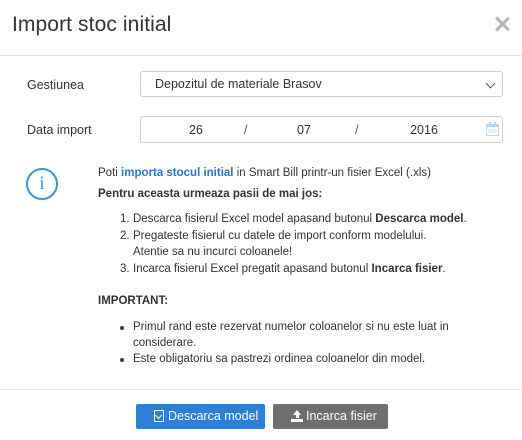 The image size is (522, 440). I want to click on import-link: importa stocul initial, so click(177, 173).